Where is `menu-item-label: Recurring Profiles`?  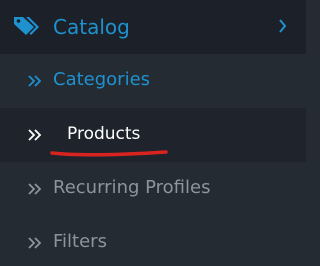 menu-item-label: Recurring Profiles is located at coordinates (132, 187).